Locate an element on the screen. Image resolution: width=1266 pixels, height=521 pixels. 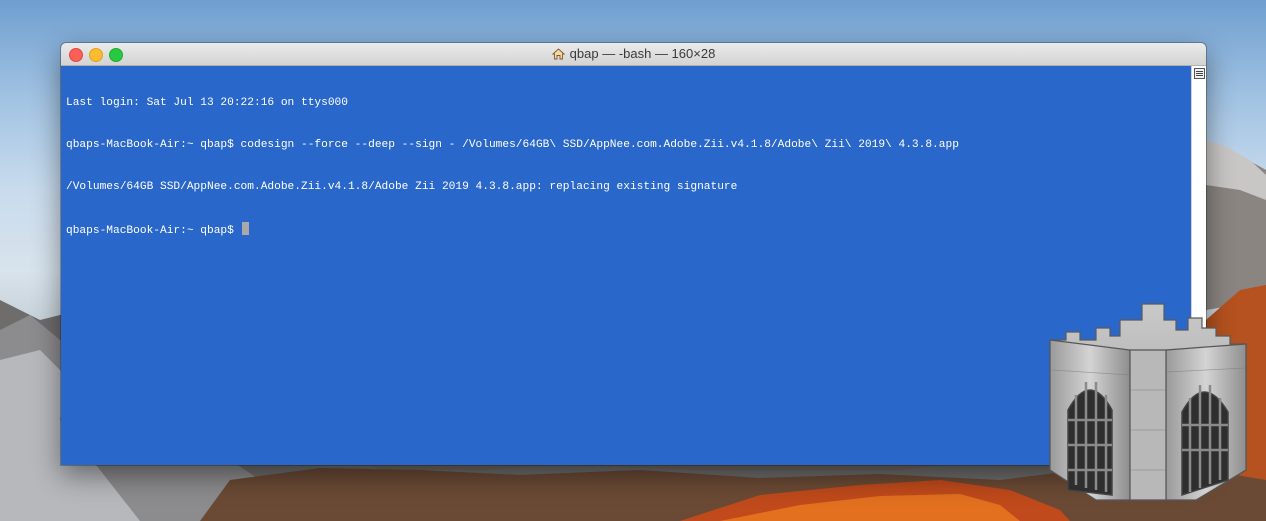
terminal-prompt: qbaps-MacBook-Air:~ qbap$ is located at coordinates (153, 231).